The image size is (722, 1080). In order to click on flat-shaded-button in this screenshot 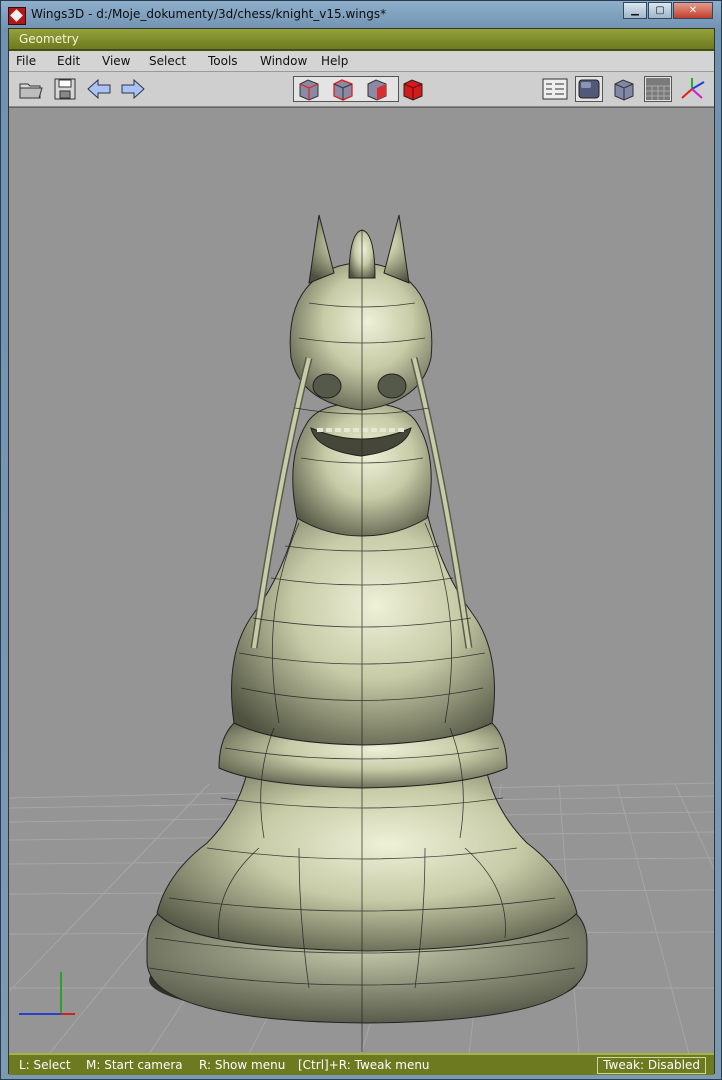, I will do `click(624, 89)`.